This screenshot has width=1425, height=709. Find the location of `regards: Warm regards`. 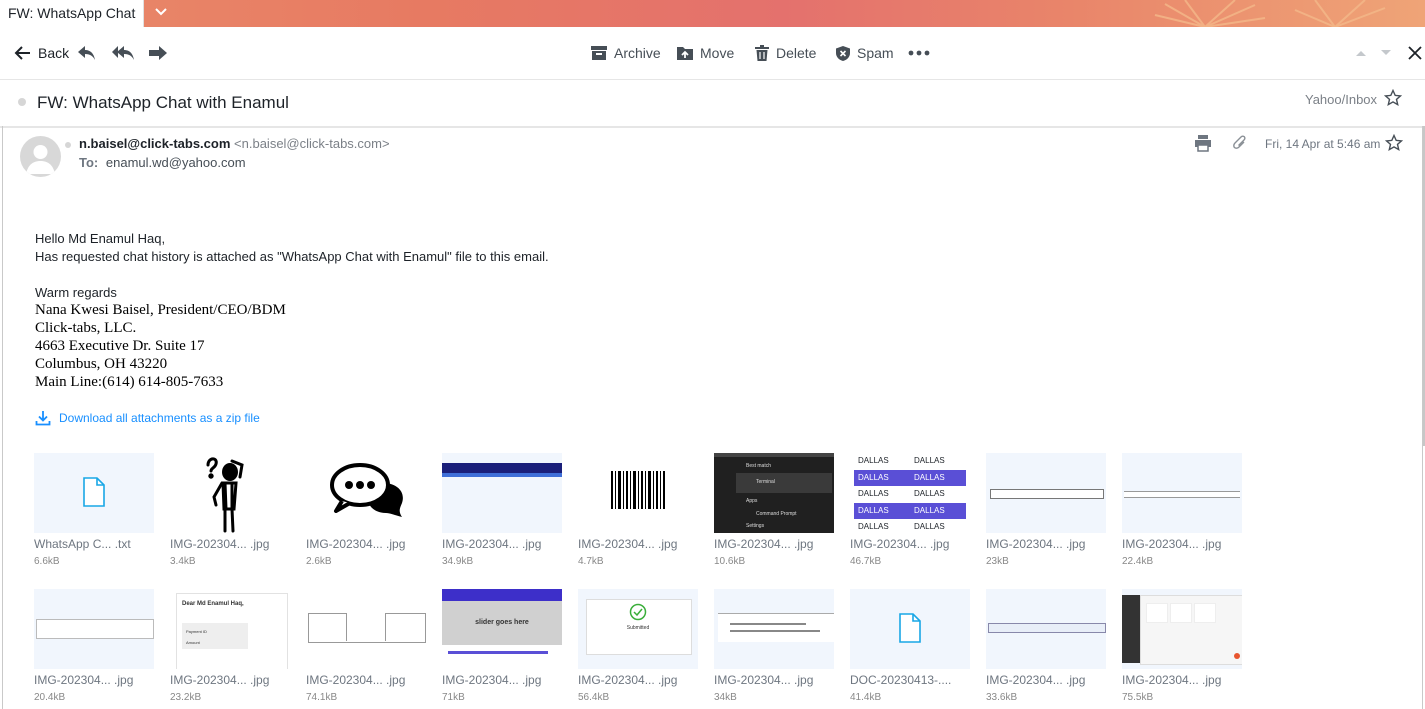

regards: Warm regards is located at coordinates (76, 292).